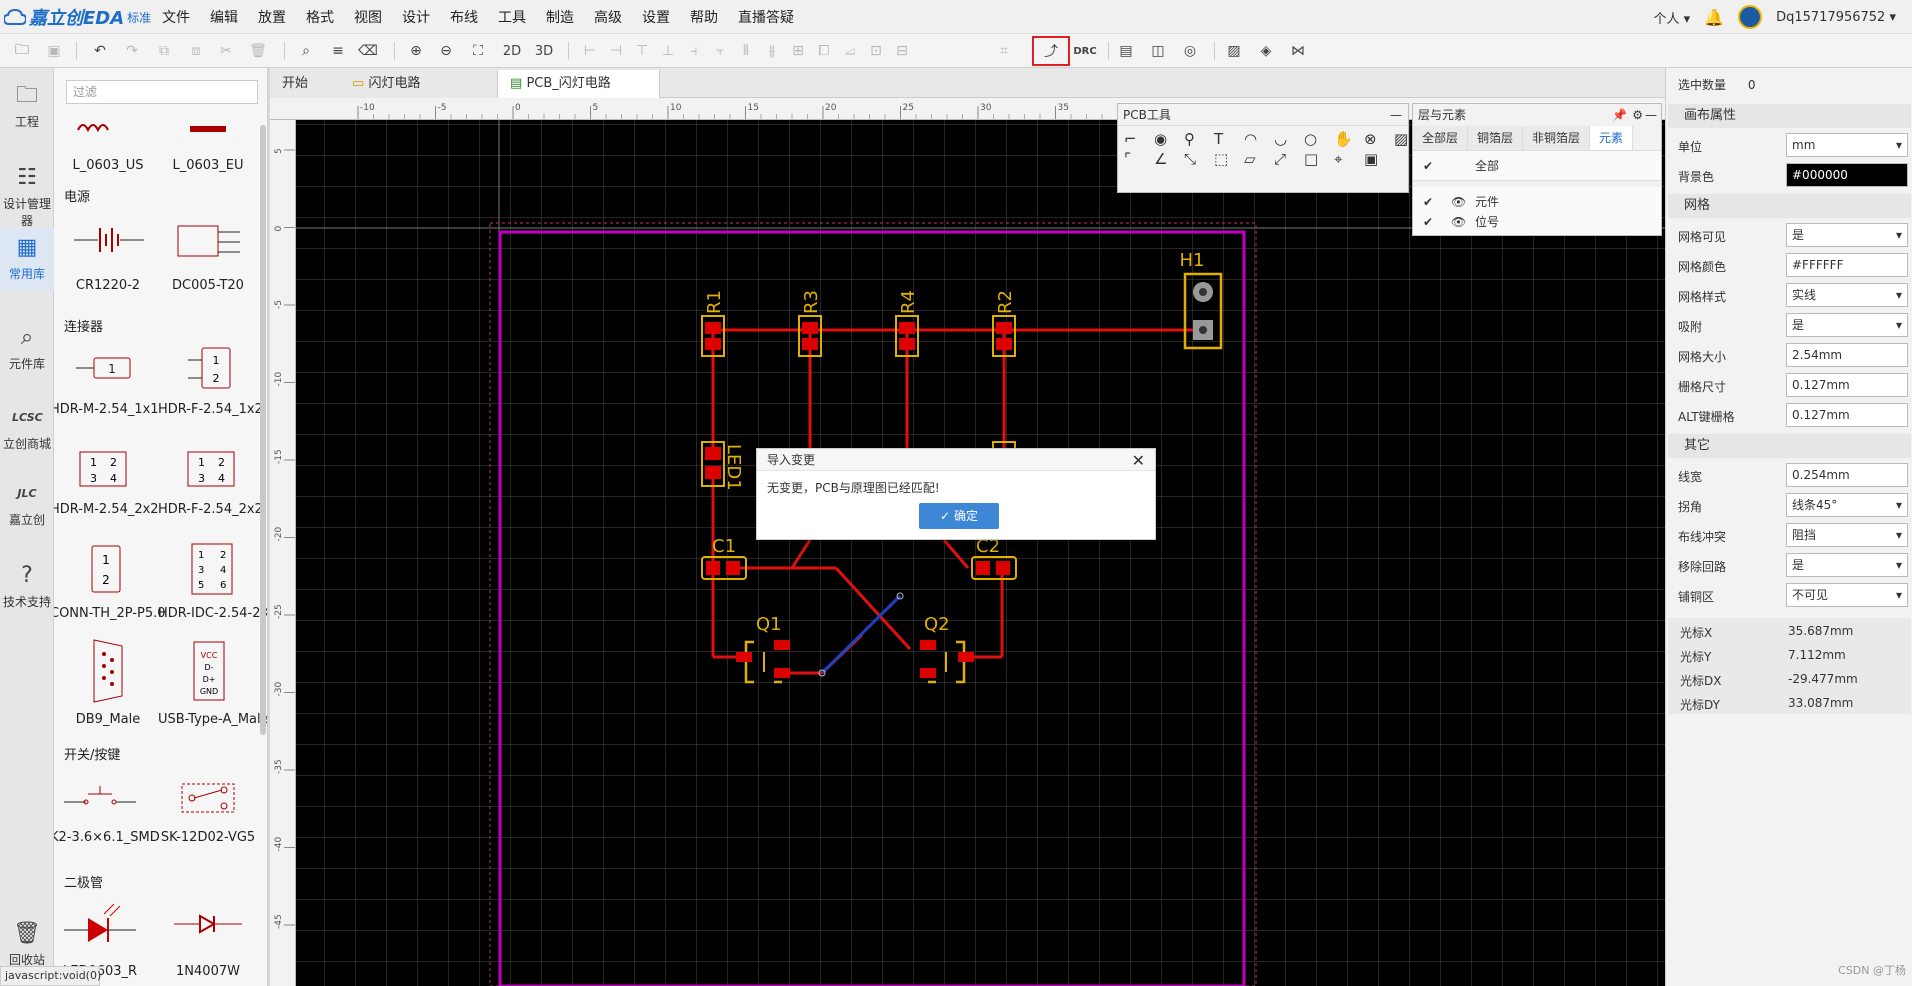  I want to click on bell-icon: 🔔, so click(1714, 17).